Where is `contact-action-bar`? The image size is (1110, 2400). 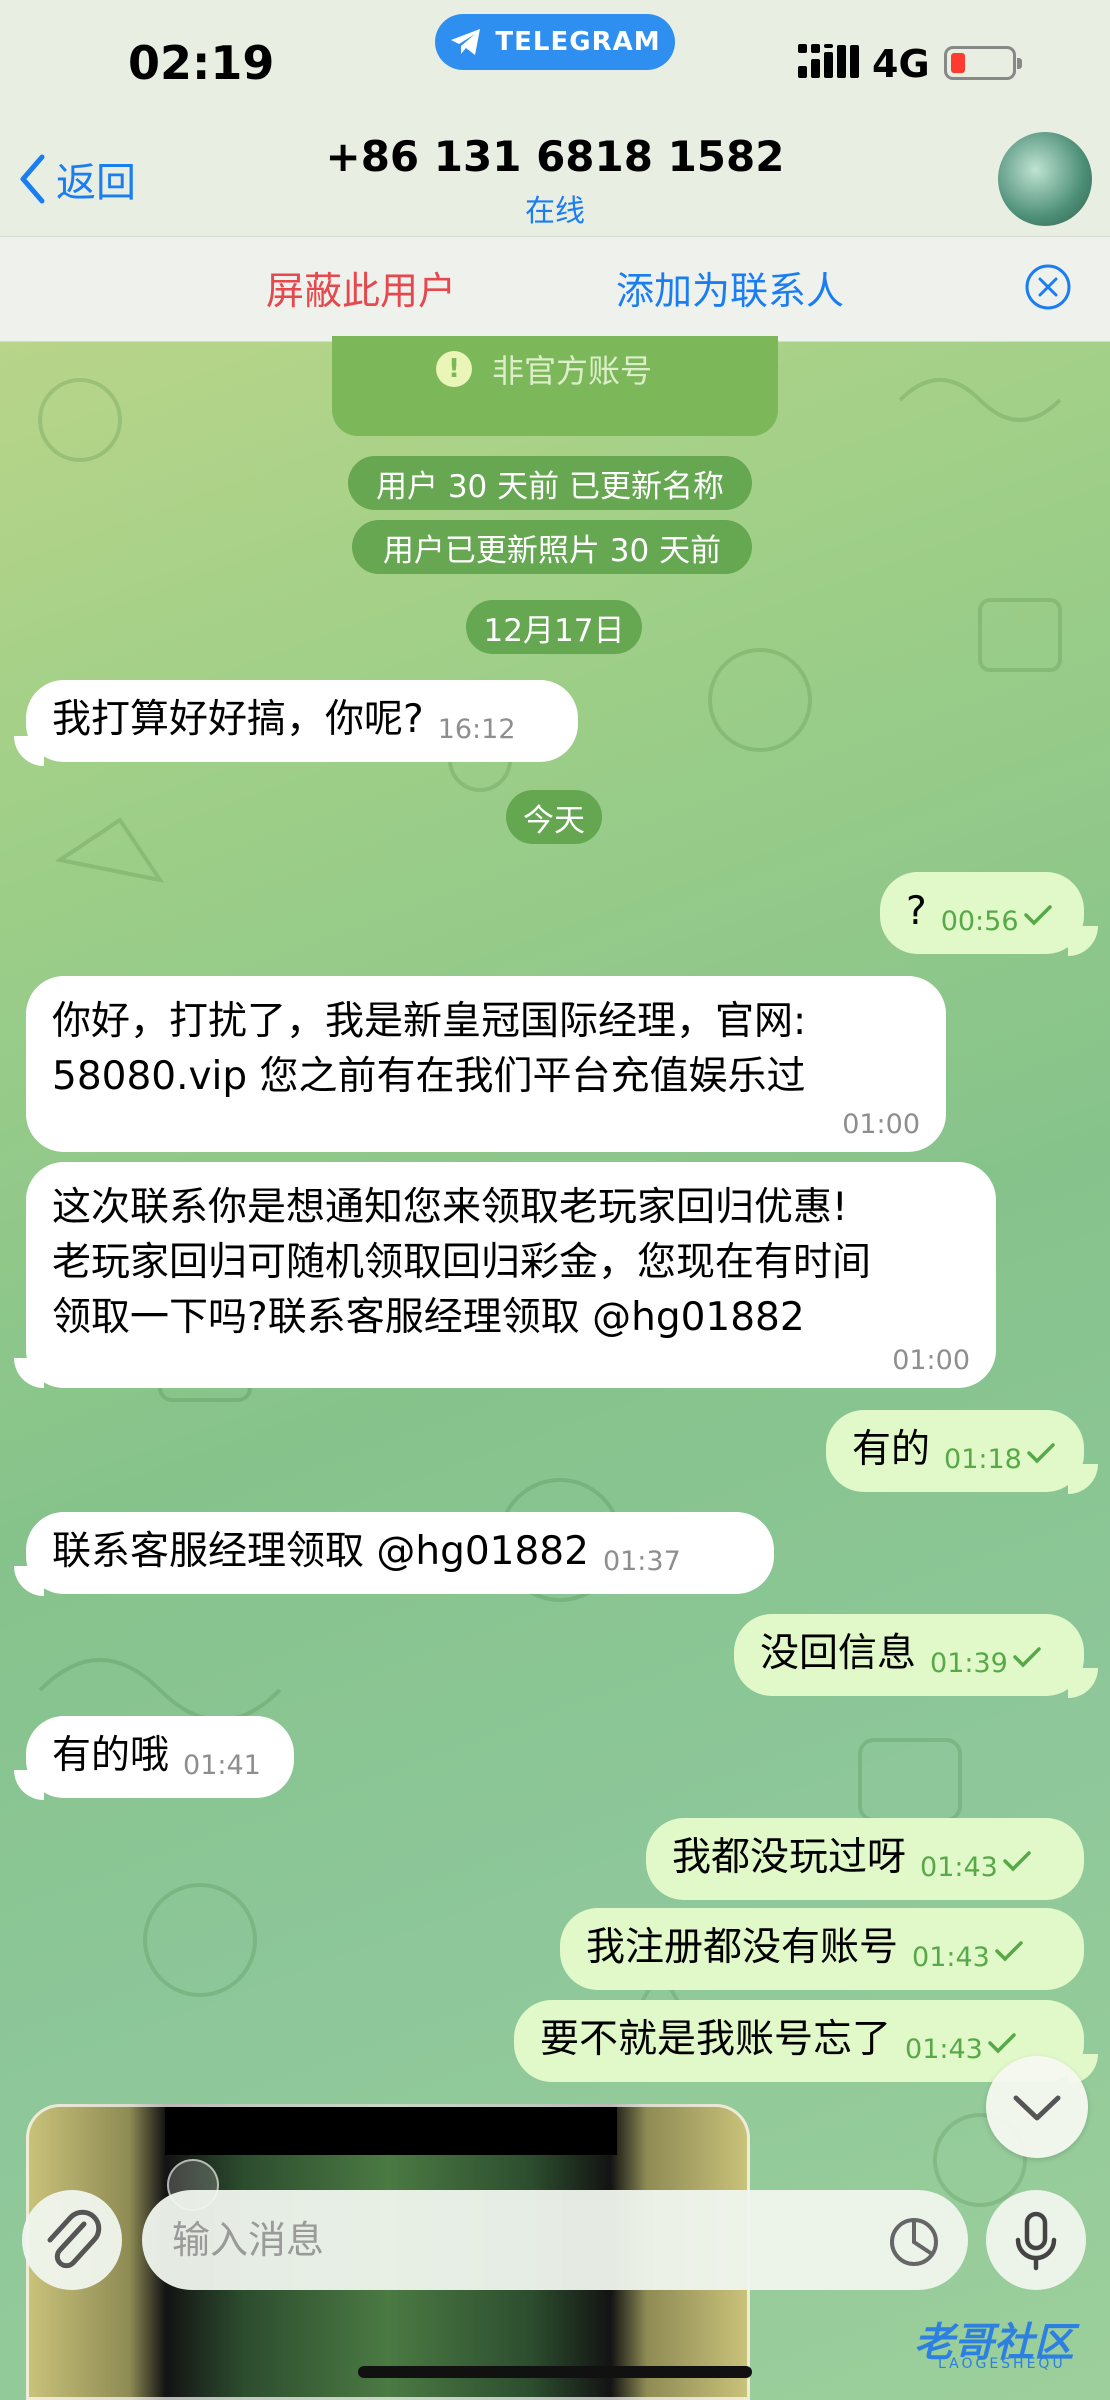
contact-action-bar is located at coordinates (555, 289).